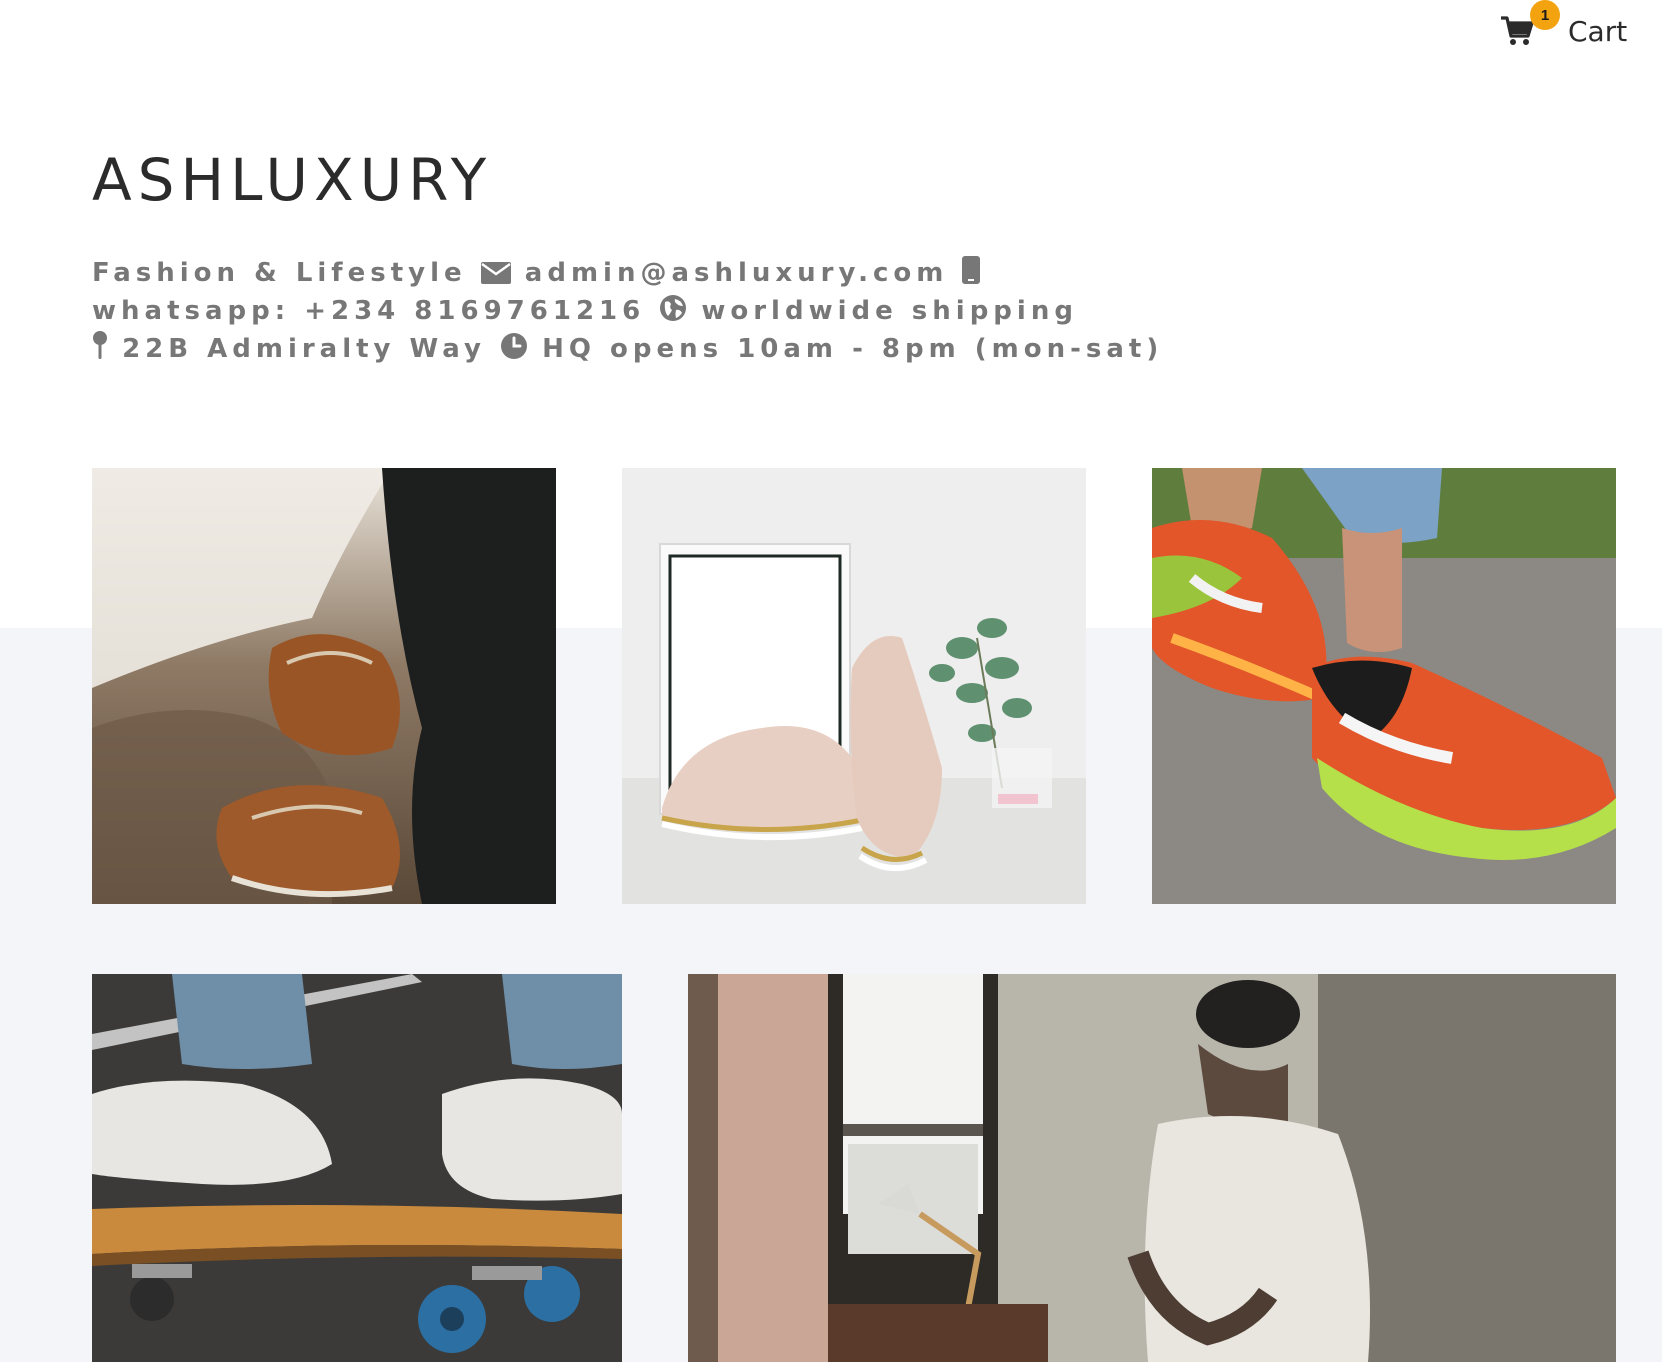 This screenshot has height=1362, width=1662. I want to click on address: 22B Admiralty Way, so click(304, 349).